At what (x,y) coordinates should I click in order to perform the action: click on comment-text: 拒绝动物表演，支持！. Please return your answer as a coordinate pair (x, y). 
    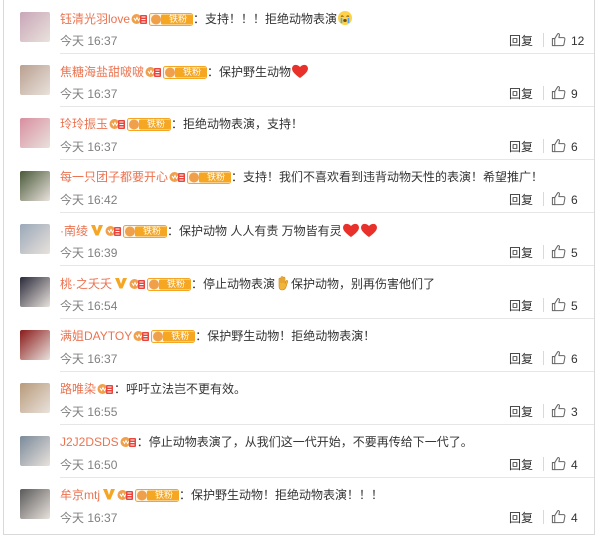
    Looking at the image, I should click on (243, 124).